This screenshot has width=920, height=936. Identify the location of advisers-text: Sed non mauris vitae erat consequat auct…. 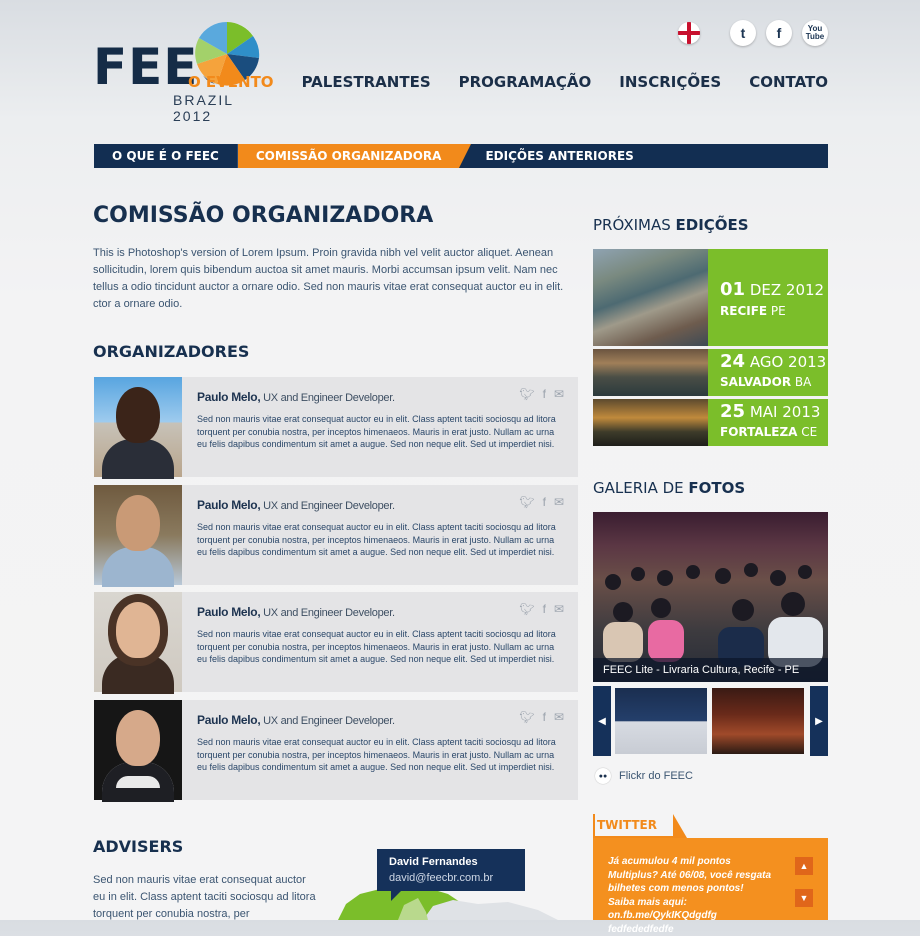
(204, 897).